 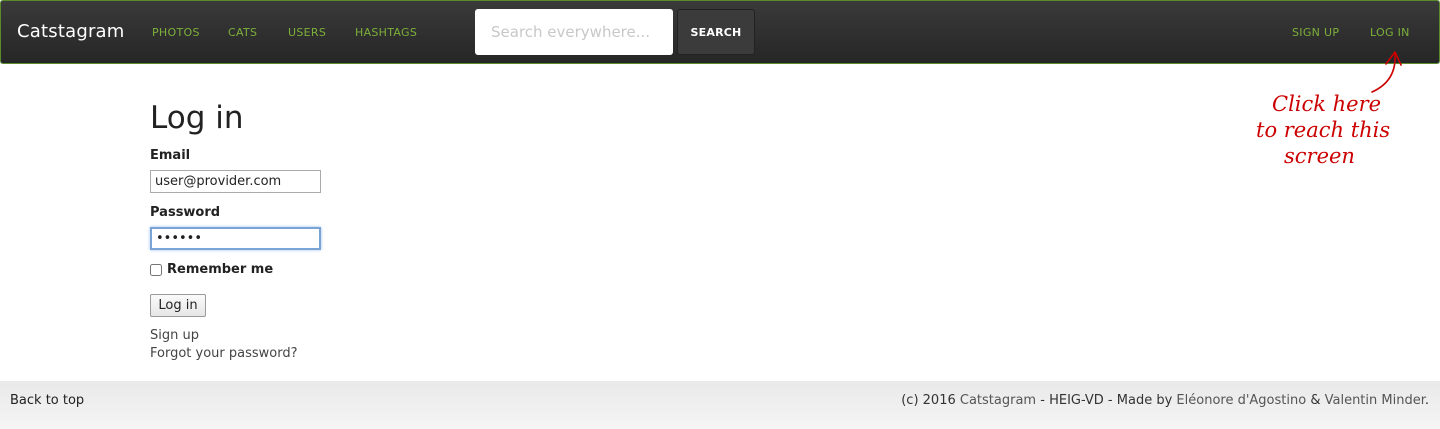 I want to click on nav-link-hashtags: HASHTAGS, so click(x=386, y=32).